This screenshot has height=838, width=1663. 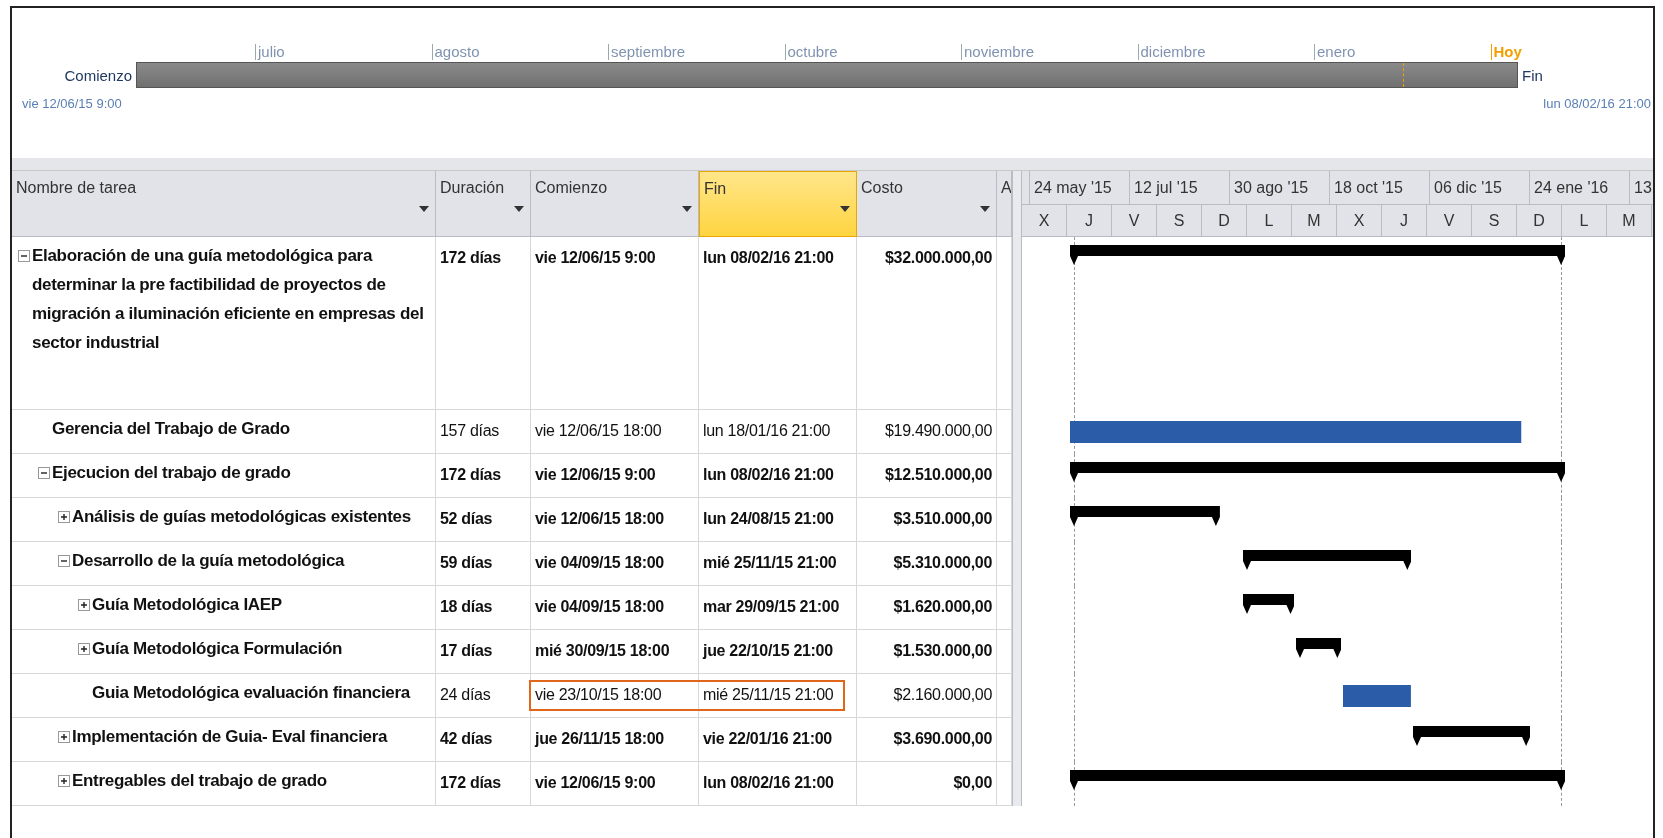 I want to click on task-name: Implementación de Guia- Eval financiera, so click(x=230, y=737).